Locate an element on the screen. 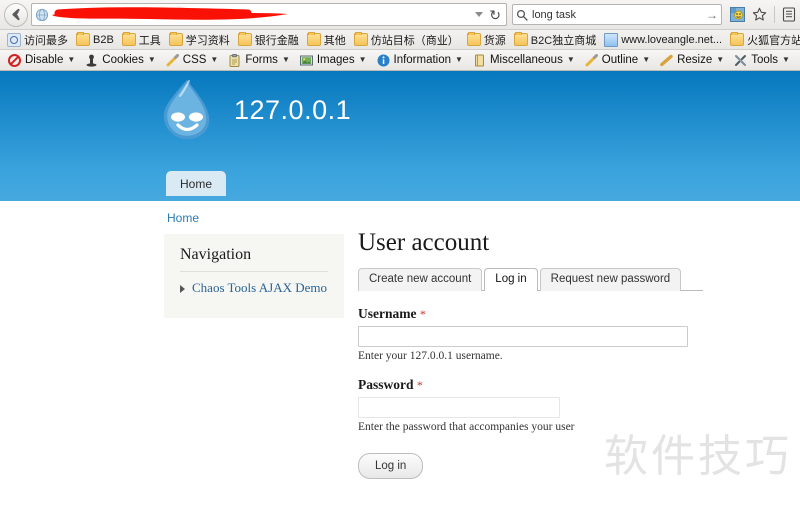 Image resolution: width=800 pixels, height=518 pixels. reload-icon: ↻ is located at coordinates (495, 15).